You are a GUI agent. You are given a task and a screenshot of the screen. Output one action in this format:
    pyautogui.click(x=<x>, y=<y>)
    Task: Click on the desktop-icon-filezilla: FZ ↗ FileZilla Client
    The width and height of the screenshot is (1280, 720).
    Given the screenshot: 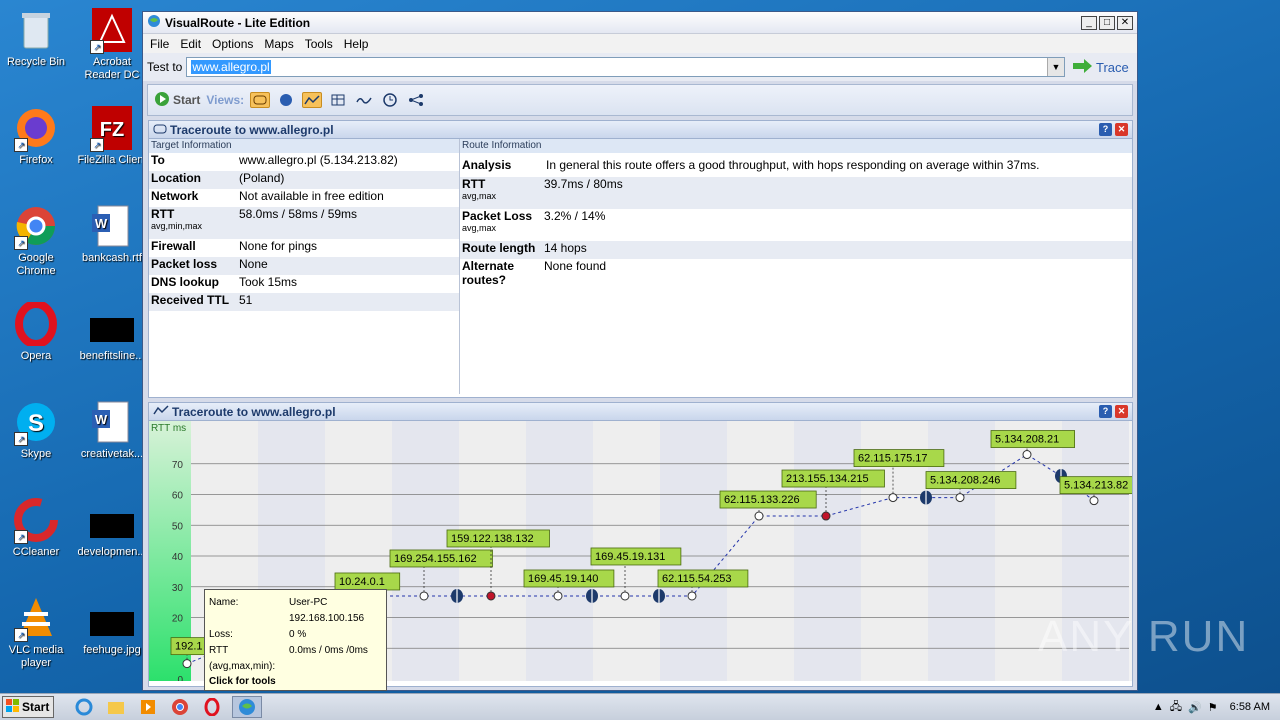 What is the action you would take?
    pyautogui.click(x=112, y=136)
    